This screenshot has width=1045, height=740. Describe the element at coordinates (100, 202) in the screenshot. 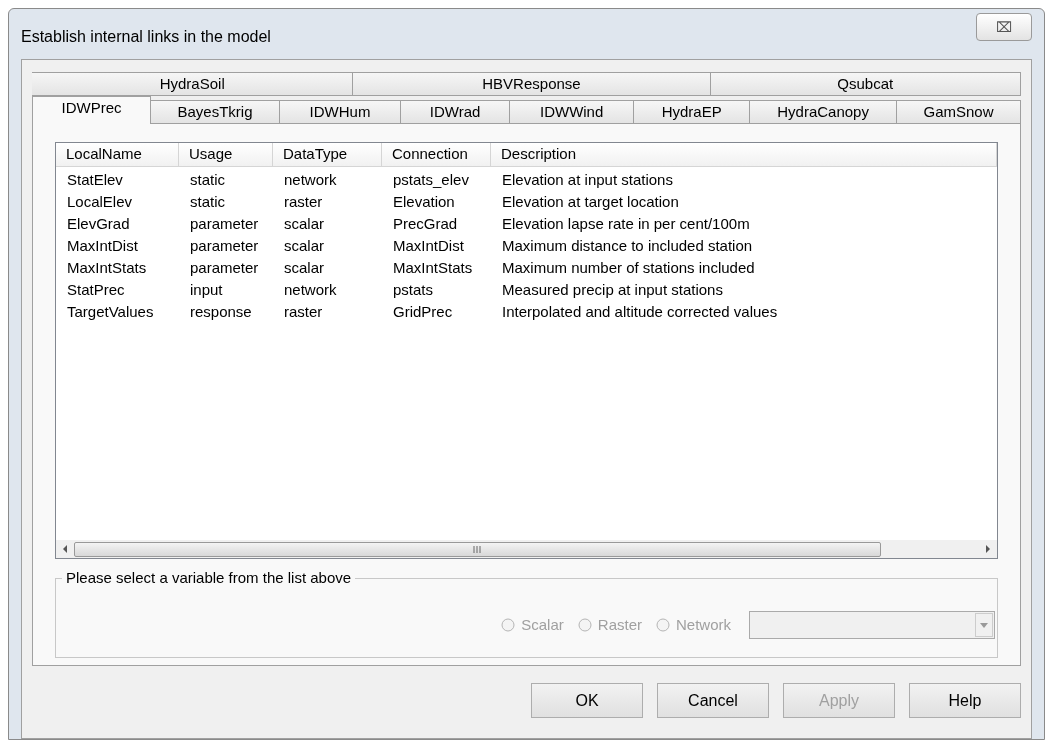

I see `table-cell-text: LocalElev` at that location.